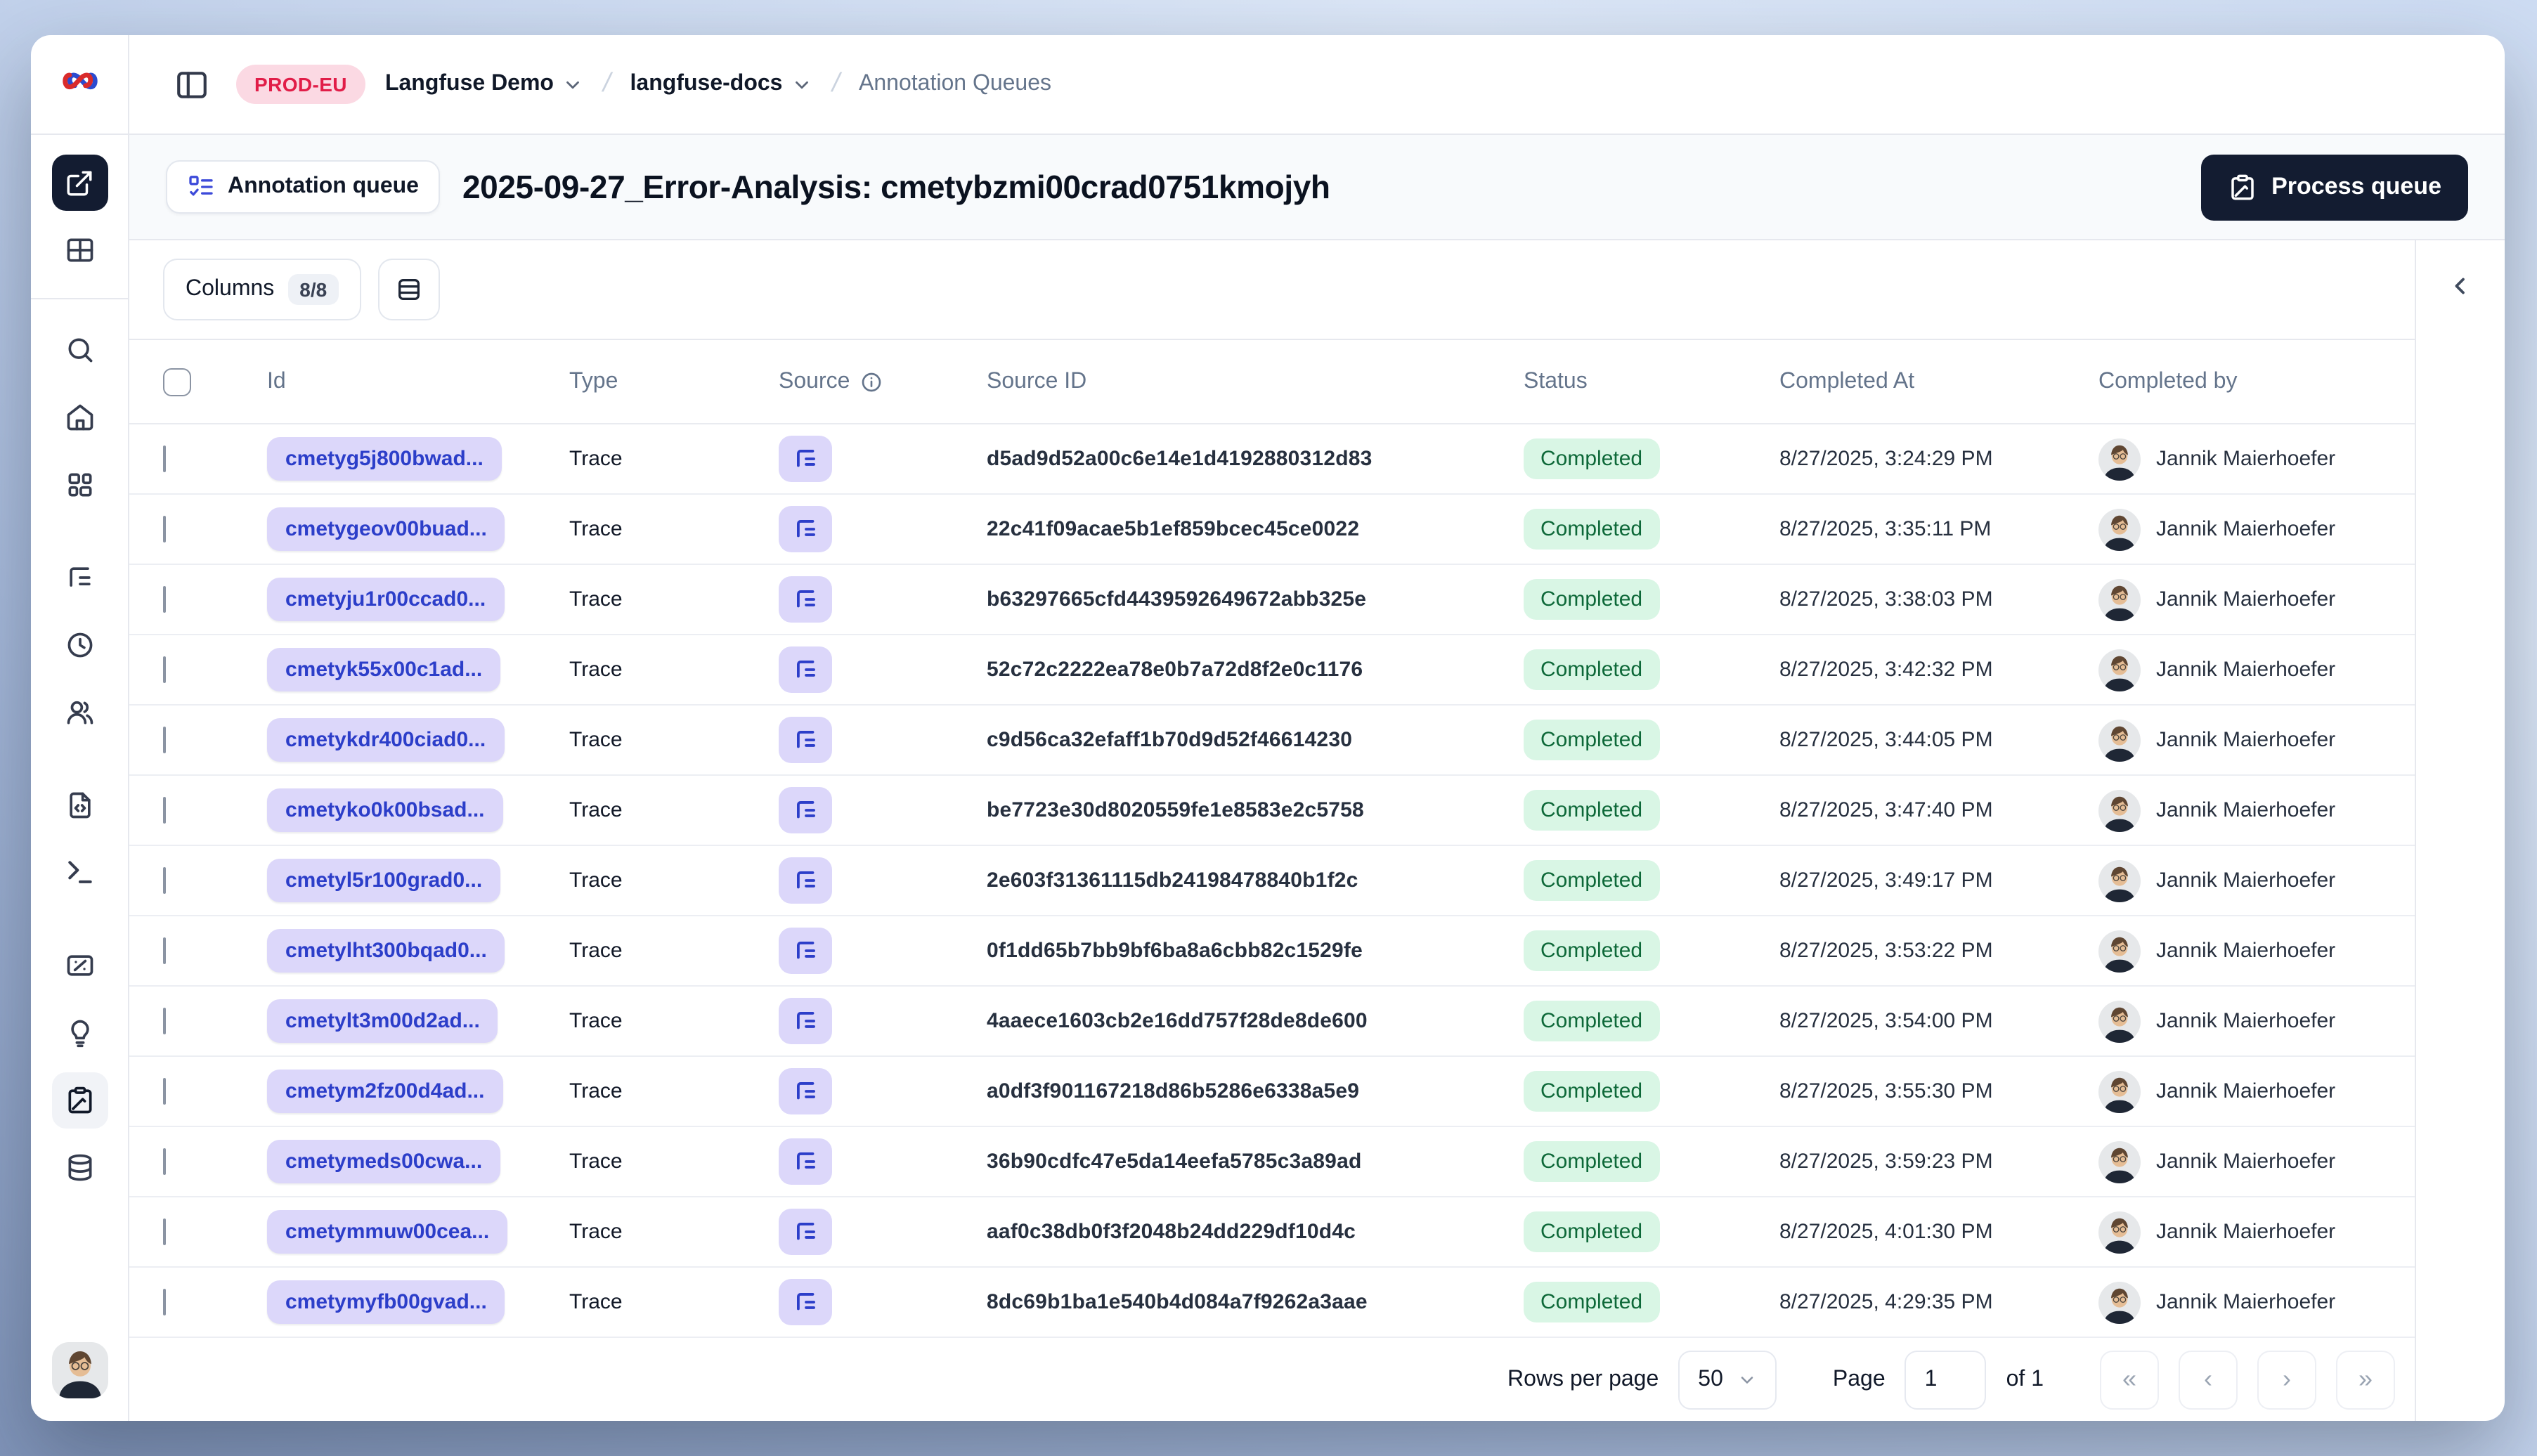  I want to click on search-icon, so click(80, 350).